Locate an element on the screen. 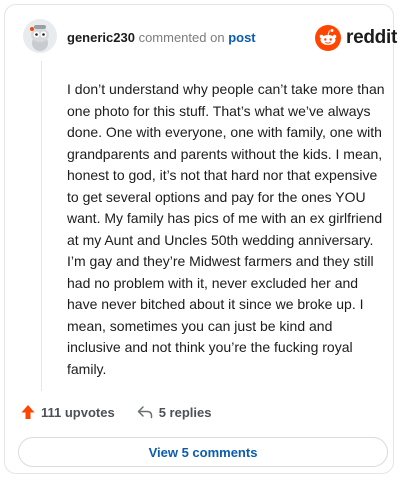 The width and height of the screenshot is (400, 480). thread-line is located at coordinates (41, 226).